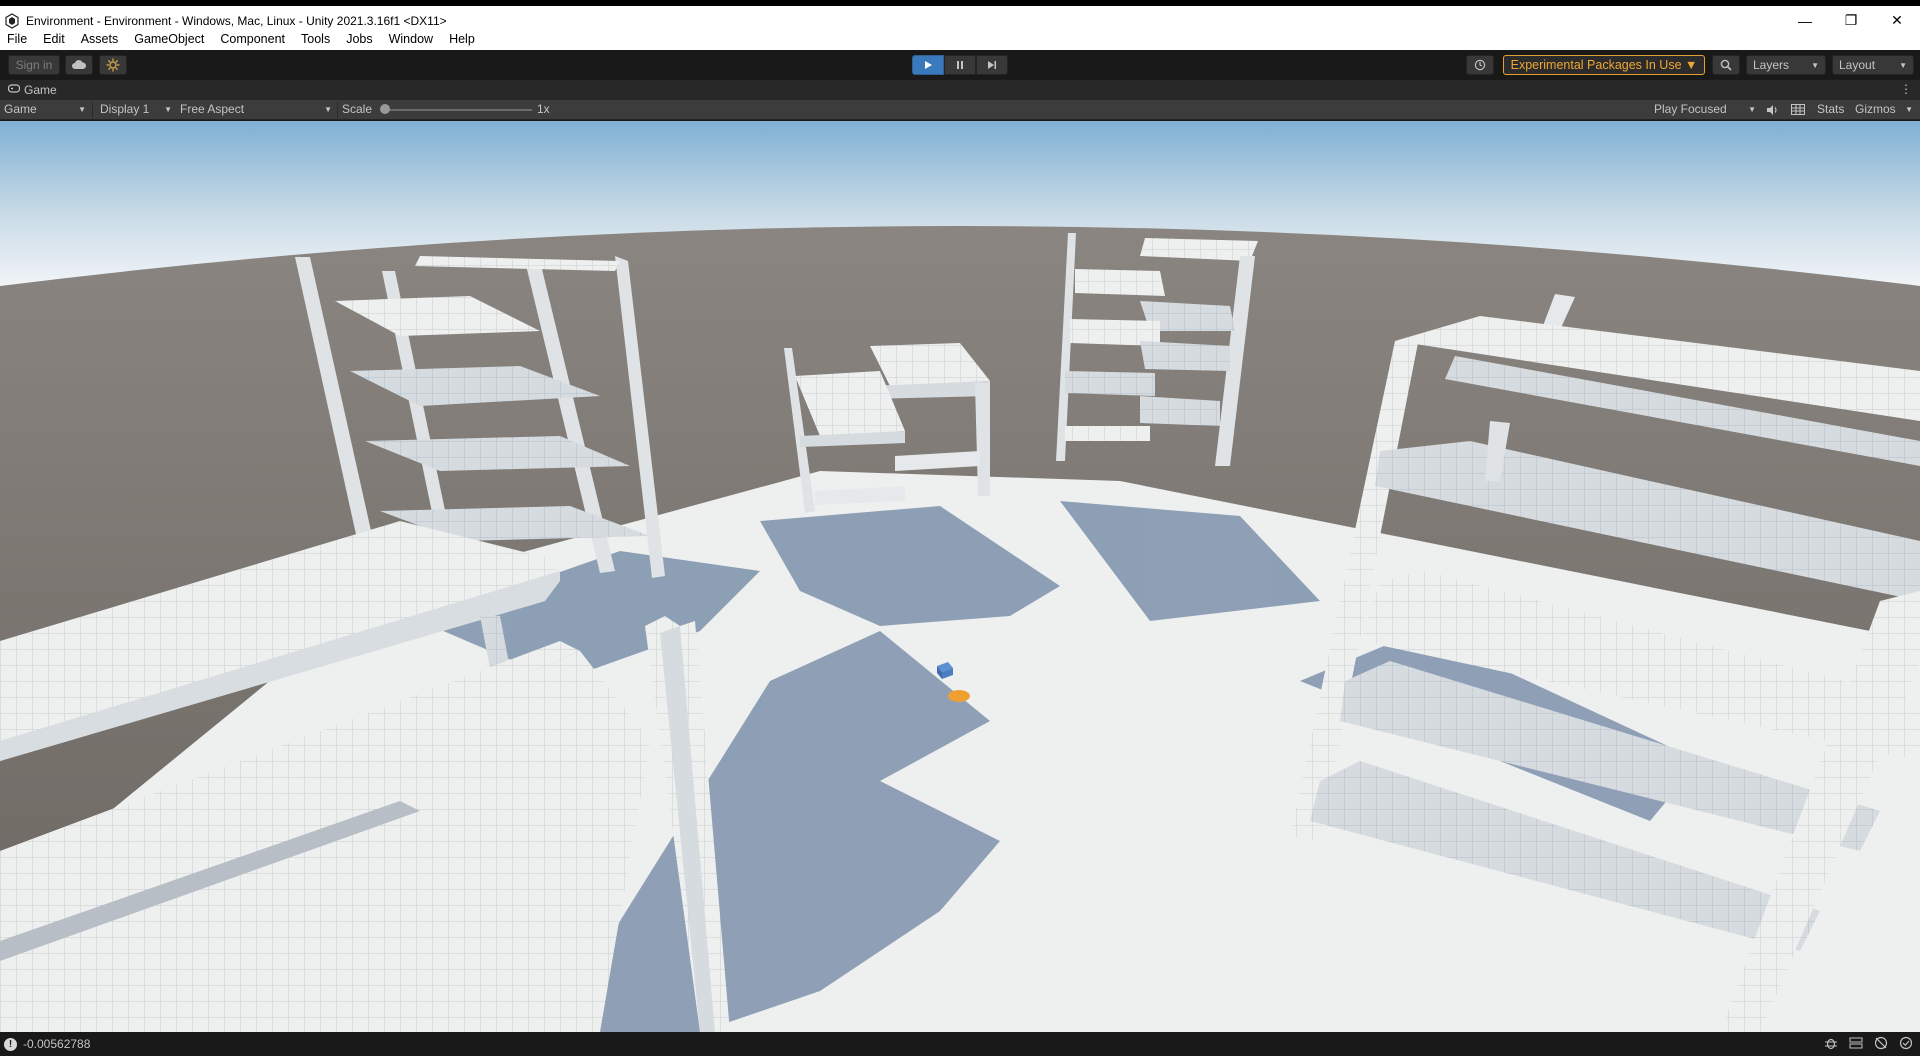  I want to click on collab-button, so click(113, 65).